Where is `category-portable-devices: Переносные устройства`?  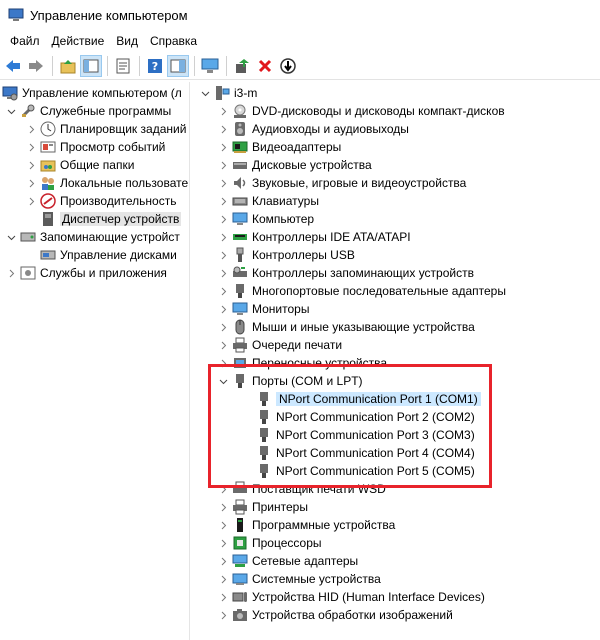
category-portable-devices: Переносные устройства is located at coordinates (302, 363).